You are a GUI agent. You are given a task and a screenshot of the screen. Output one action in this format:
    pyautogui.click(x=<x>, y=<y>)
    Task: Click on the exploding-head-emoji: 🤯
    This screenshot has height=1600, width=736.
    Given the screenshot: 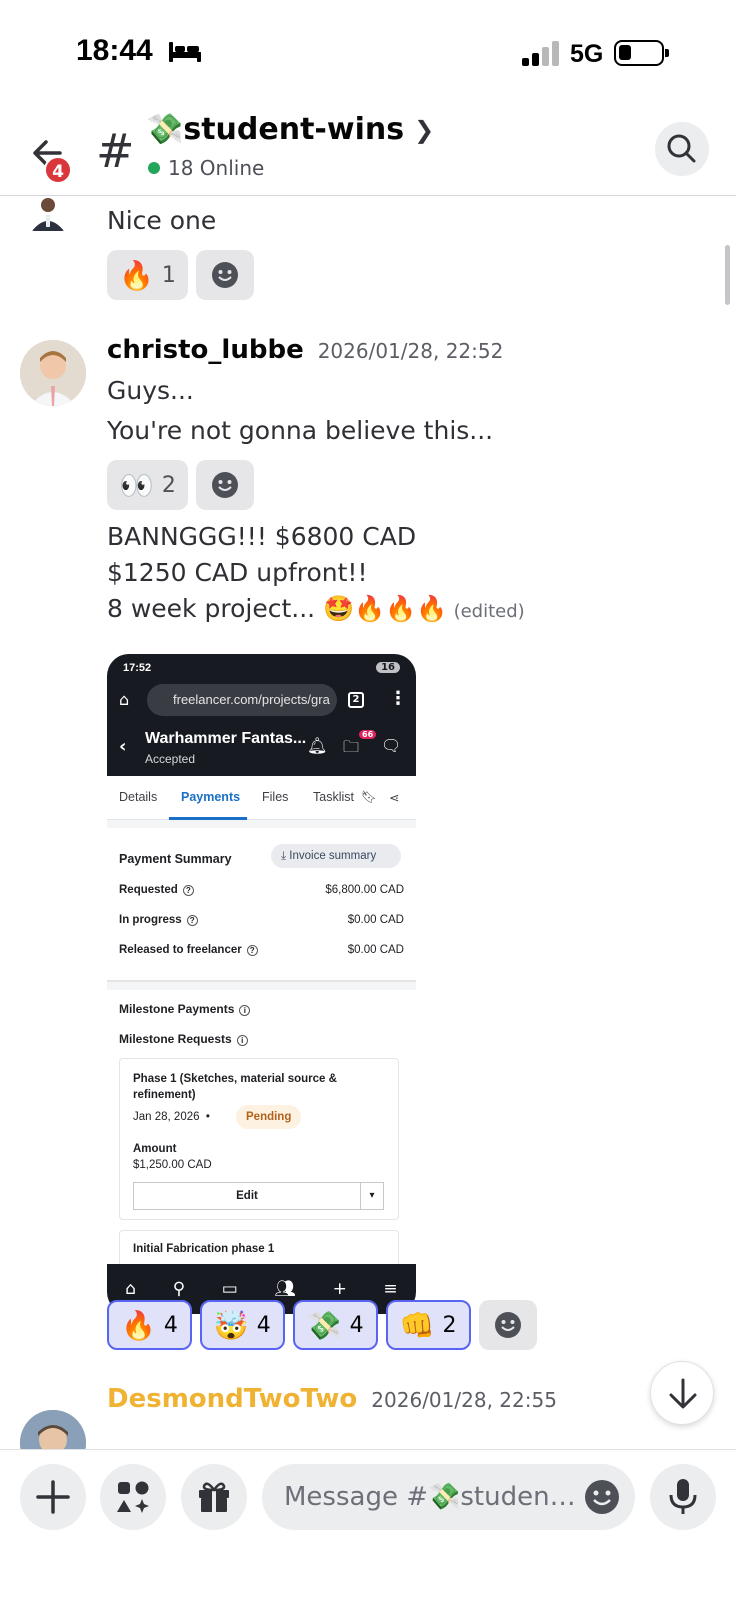 What is the action you would take?
    pyautogui.click(x=231, y=1325)
    